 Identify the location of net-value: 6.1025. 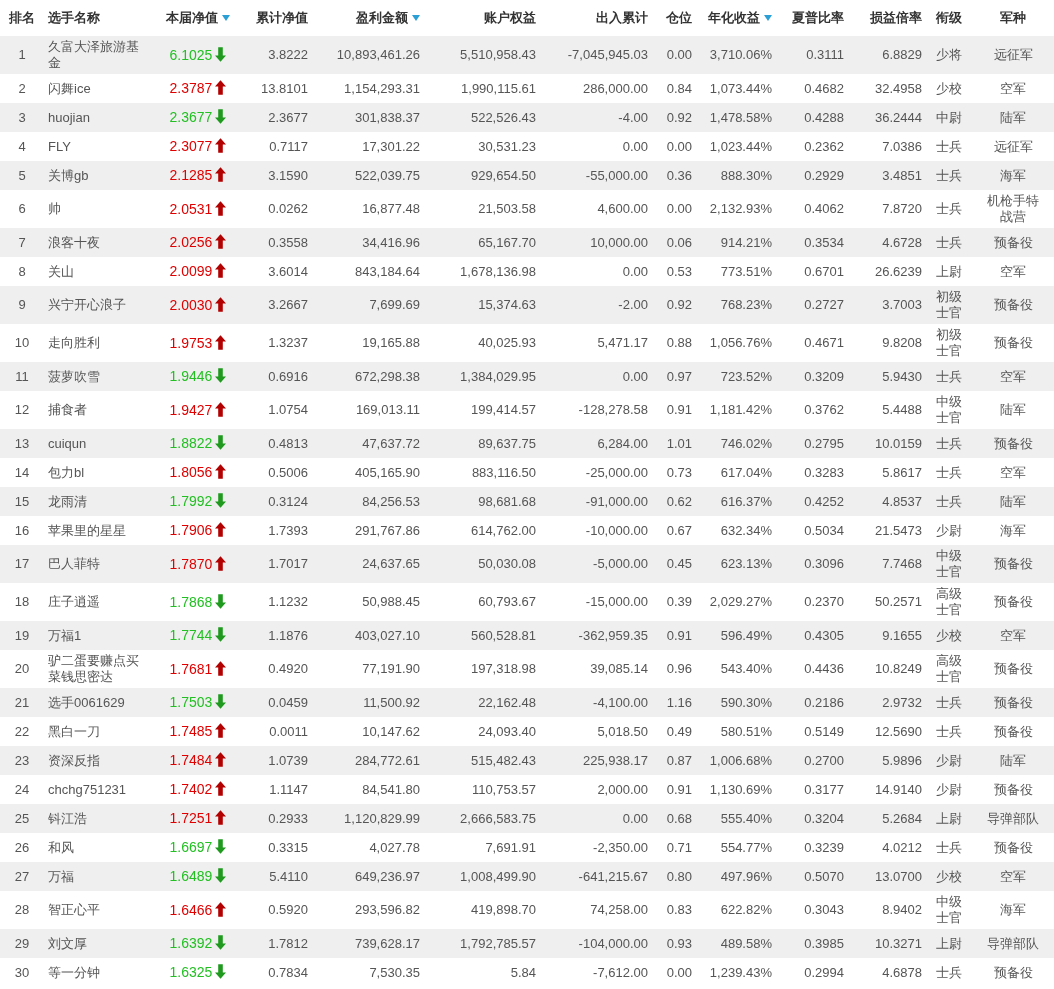
(191, 54).